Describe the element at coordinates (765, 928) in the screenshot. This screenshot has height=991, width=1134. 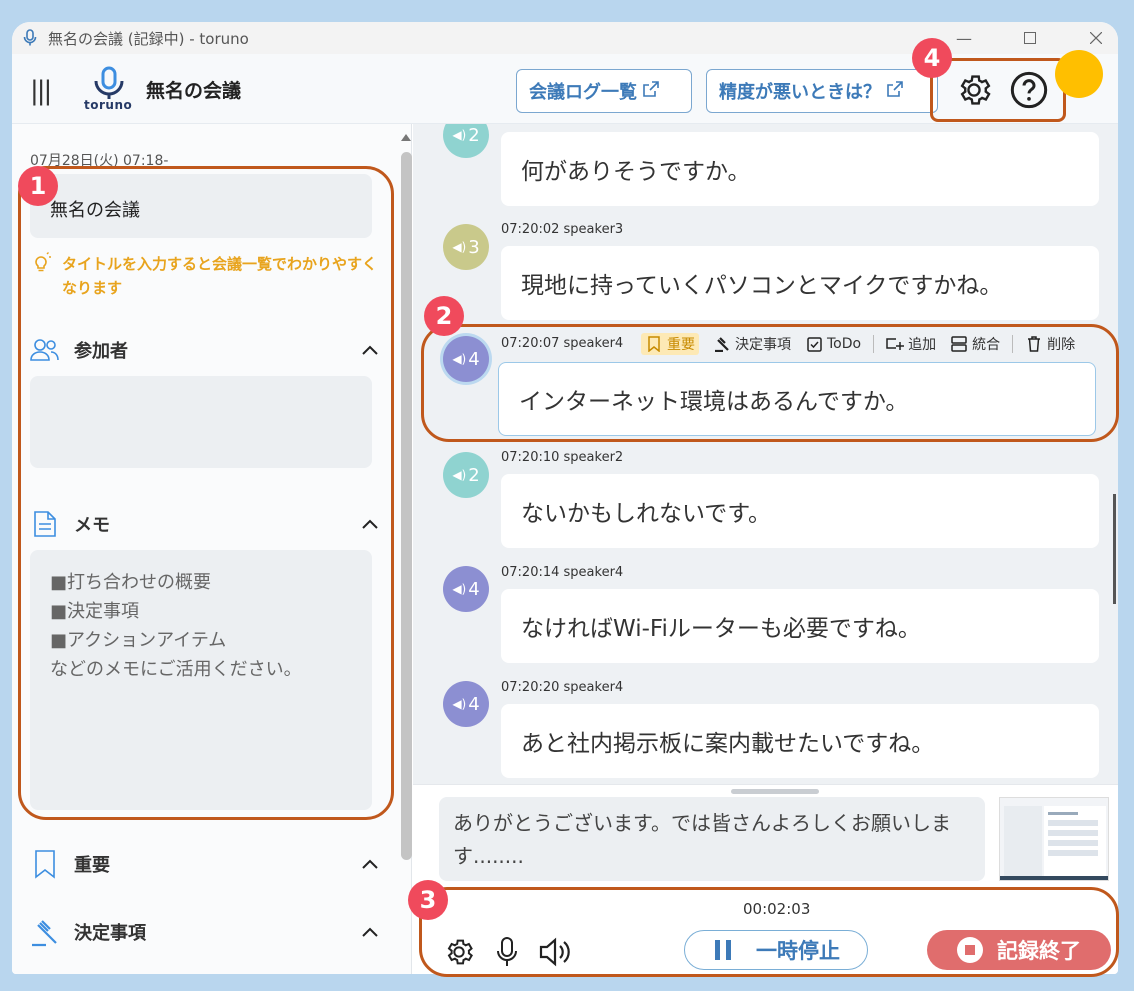
I see `recording-controls: 00:02:03 一時停止 記録終了` at that location.